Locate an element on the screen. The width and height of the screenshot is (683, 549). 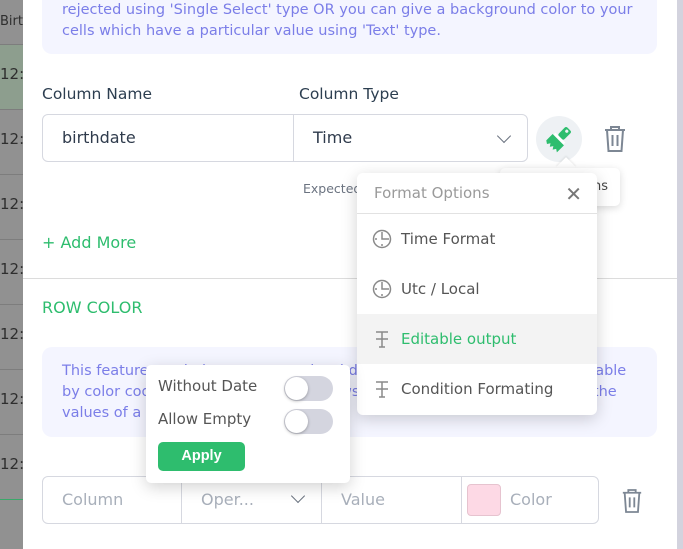
background-table: Birt 12:0 12:0 12:0 12:0 12:0 12:0 12:0 is located at coordinates (11, 274).